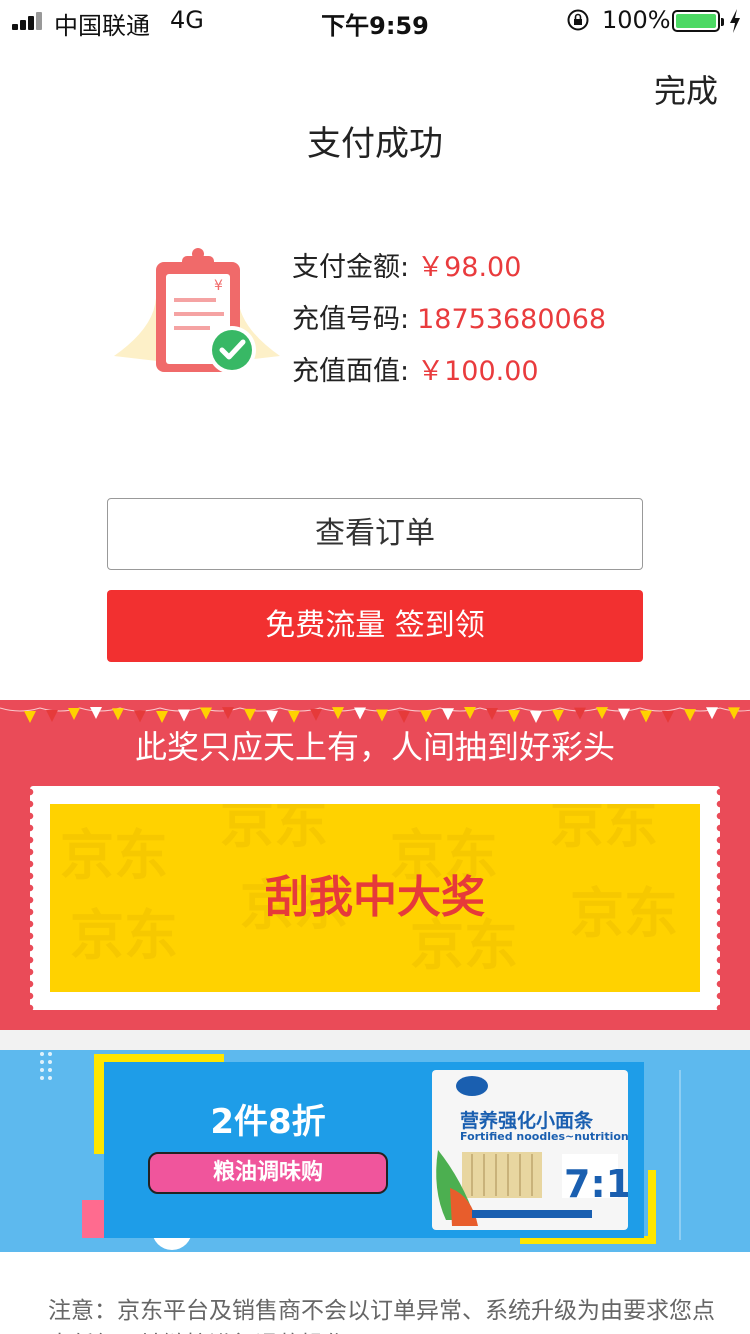  Describe the element at coordinates (351, 371) in the screenshot. I see `recharge-face-value-label: 充值面值:` at that location.